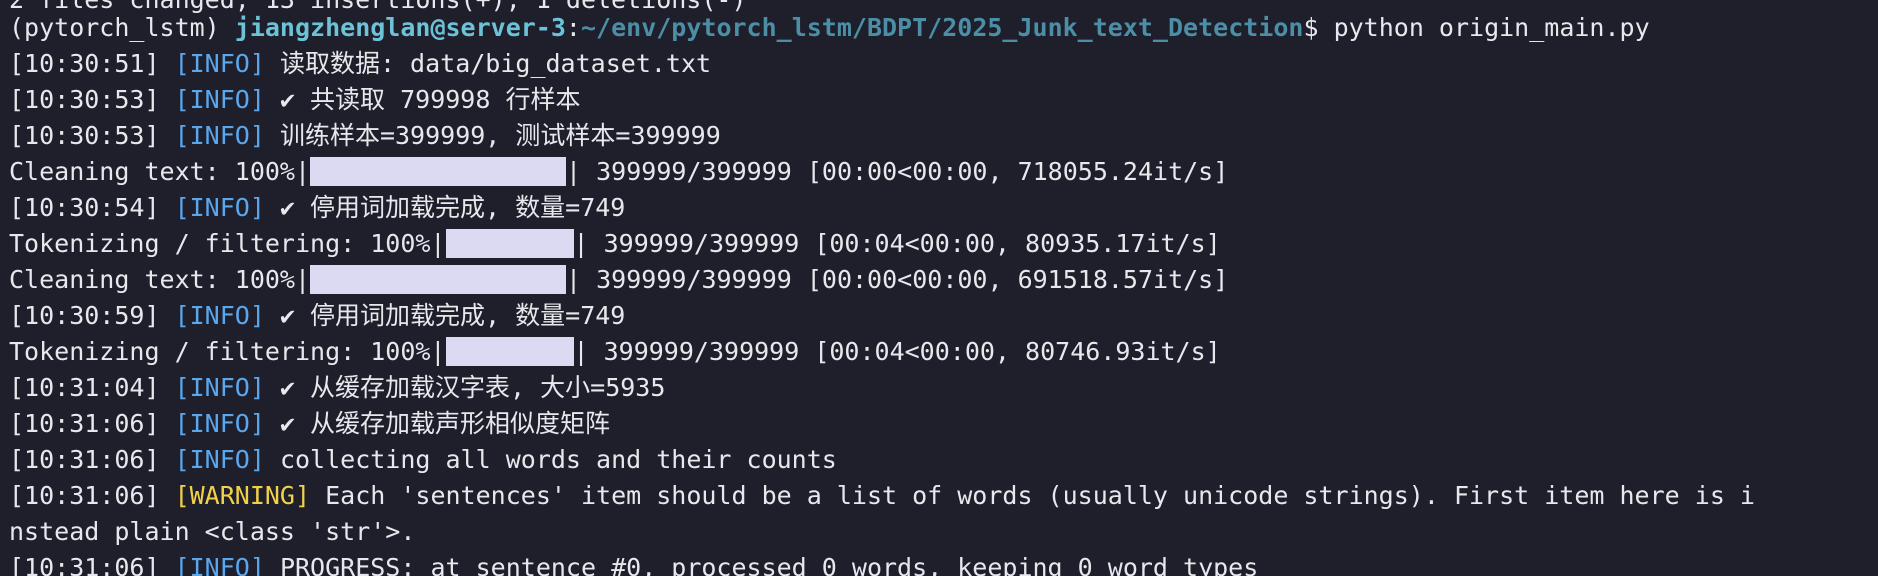  I want to click on log-message: collecting all words and their counts, so click(550, 459).